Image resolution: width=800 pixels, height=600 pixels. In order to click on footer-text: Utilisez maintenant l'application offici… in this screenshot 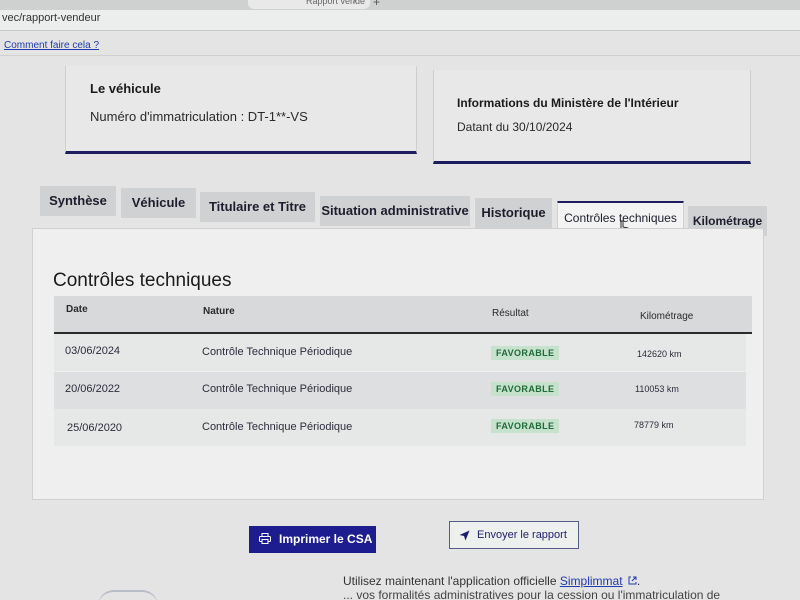, I will do `click(491, 581)`.